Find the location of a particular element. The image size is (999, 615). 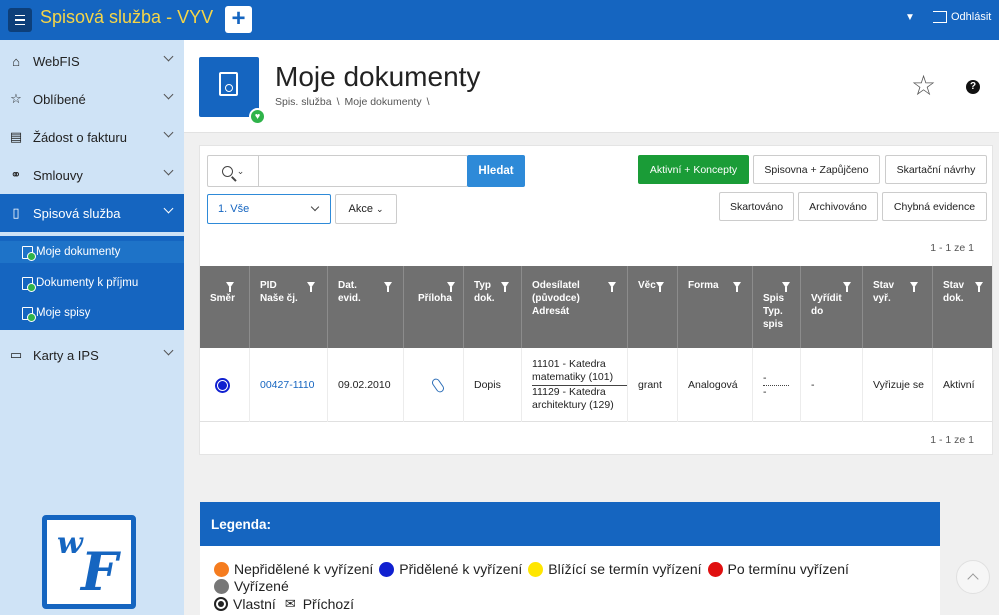

invoice-icon: ▤ is located at coordinates (16, 136).